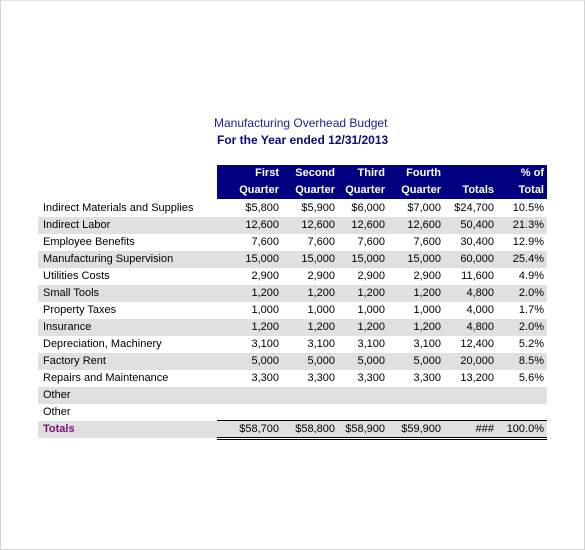 The width and height of the screenshot is (585, 550). Describe the element at coordinates (531, 344) in the screenshot. I see `cell-percent-of-total: 5.2%` at that location.